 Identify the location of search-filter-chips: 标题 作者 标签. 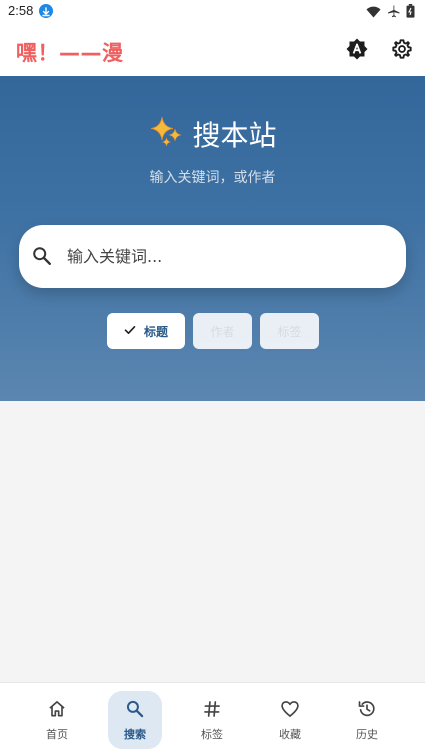
(213, 331).